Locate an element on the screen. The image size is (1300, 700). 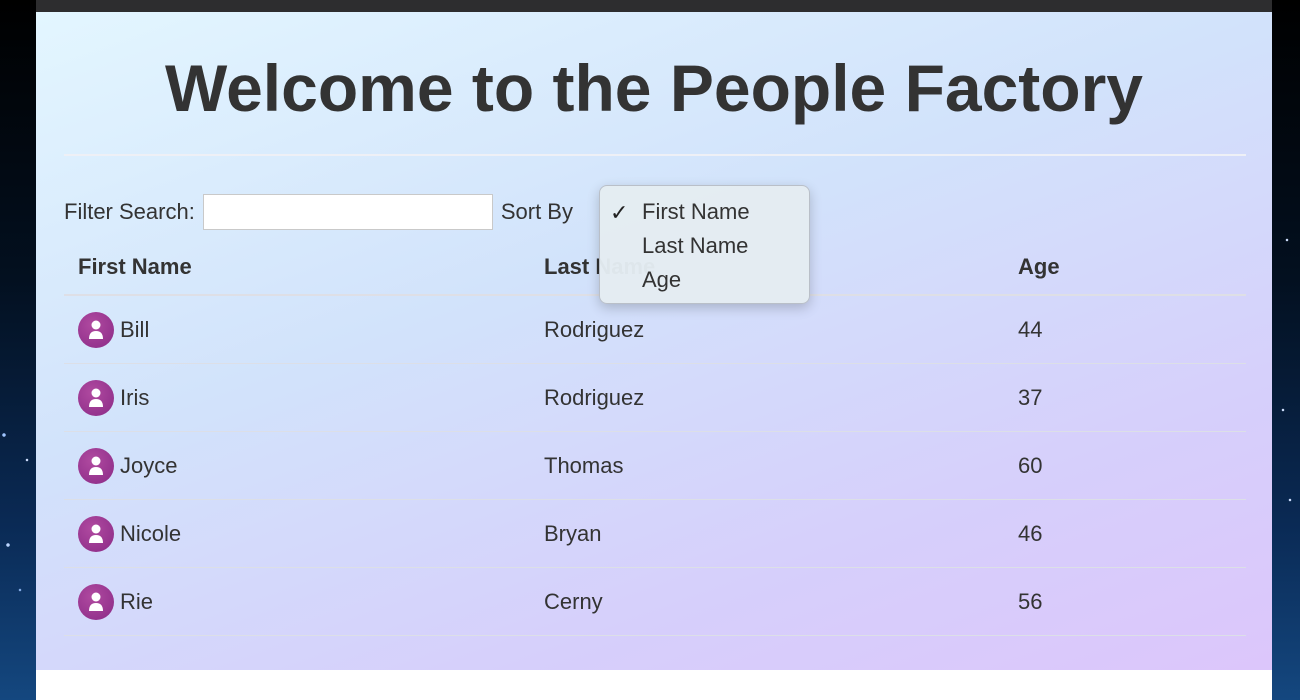
table-row: Joyce Thomas 60 is located at coordinates (655, 466).